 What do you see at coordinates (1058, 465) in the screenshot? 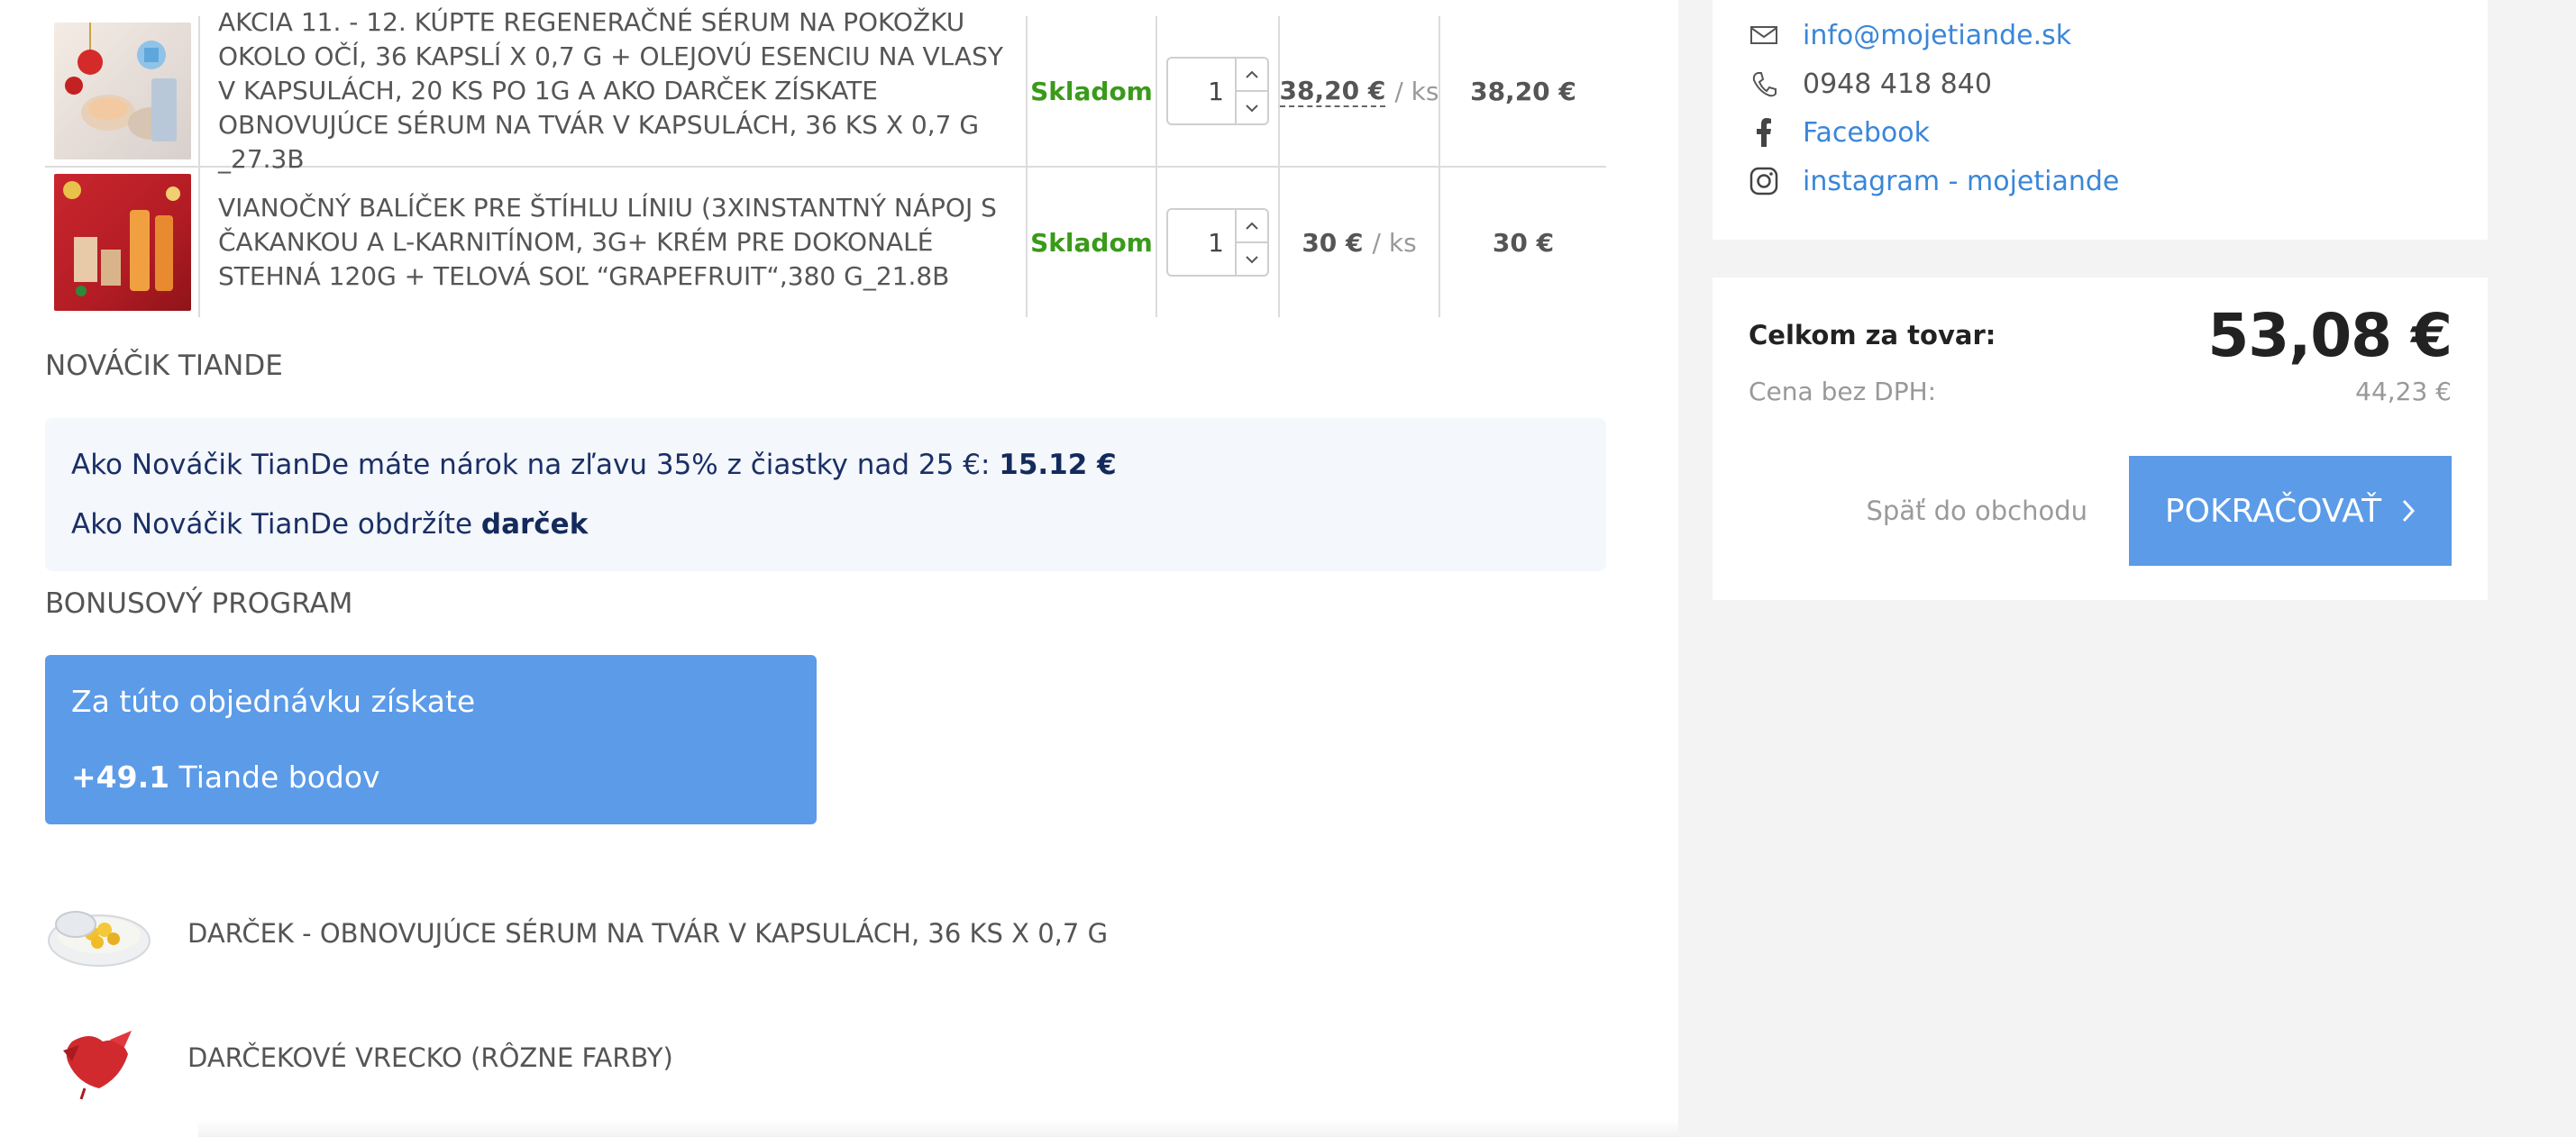
I see `novacik-discount-value: 15.12 €` at bounding box center [1058, 465].